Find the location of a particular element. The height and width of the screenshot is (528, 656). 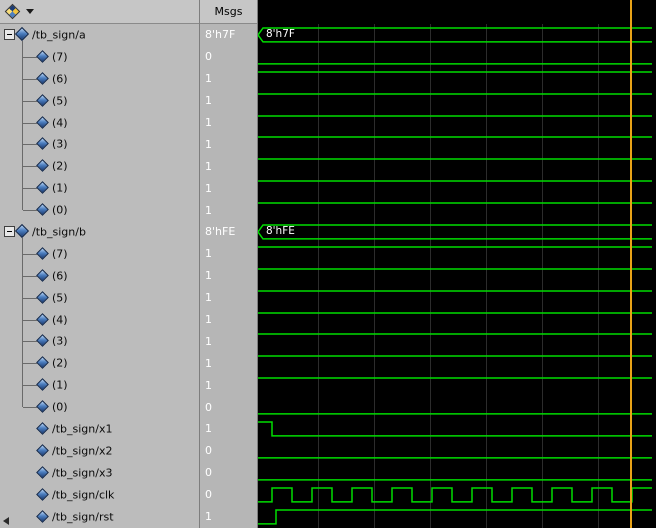

values-panel: Msgs 8'h7F 0 1 1 1 1 1 1 1 8'hFE 1 1 1 1 1 1 1 0 1 0 0 0 1 is located at coordinates (229, 264).